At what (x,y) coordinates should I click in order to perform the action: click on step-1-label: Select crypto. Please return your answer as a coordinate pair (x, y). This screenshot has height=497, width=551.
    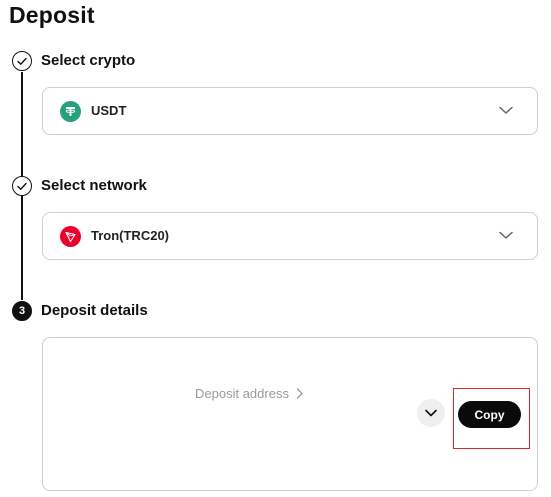
    Looking at the image, I should click on (88, 60).